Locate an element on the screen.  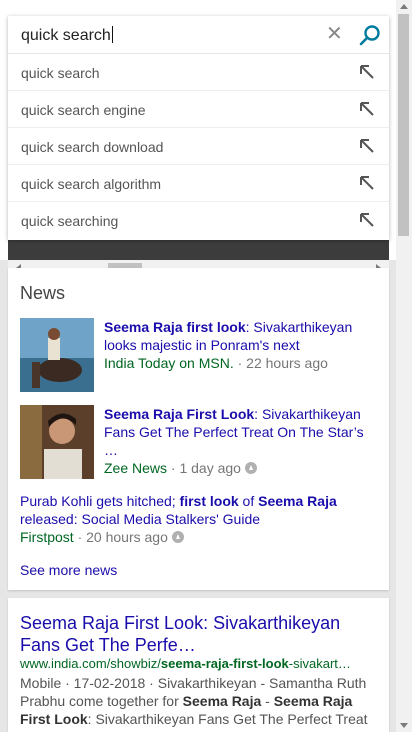
carousel-strip is located at coordinates (198, 250).